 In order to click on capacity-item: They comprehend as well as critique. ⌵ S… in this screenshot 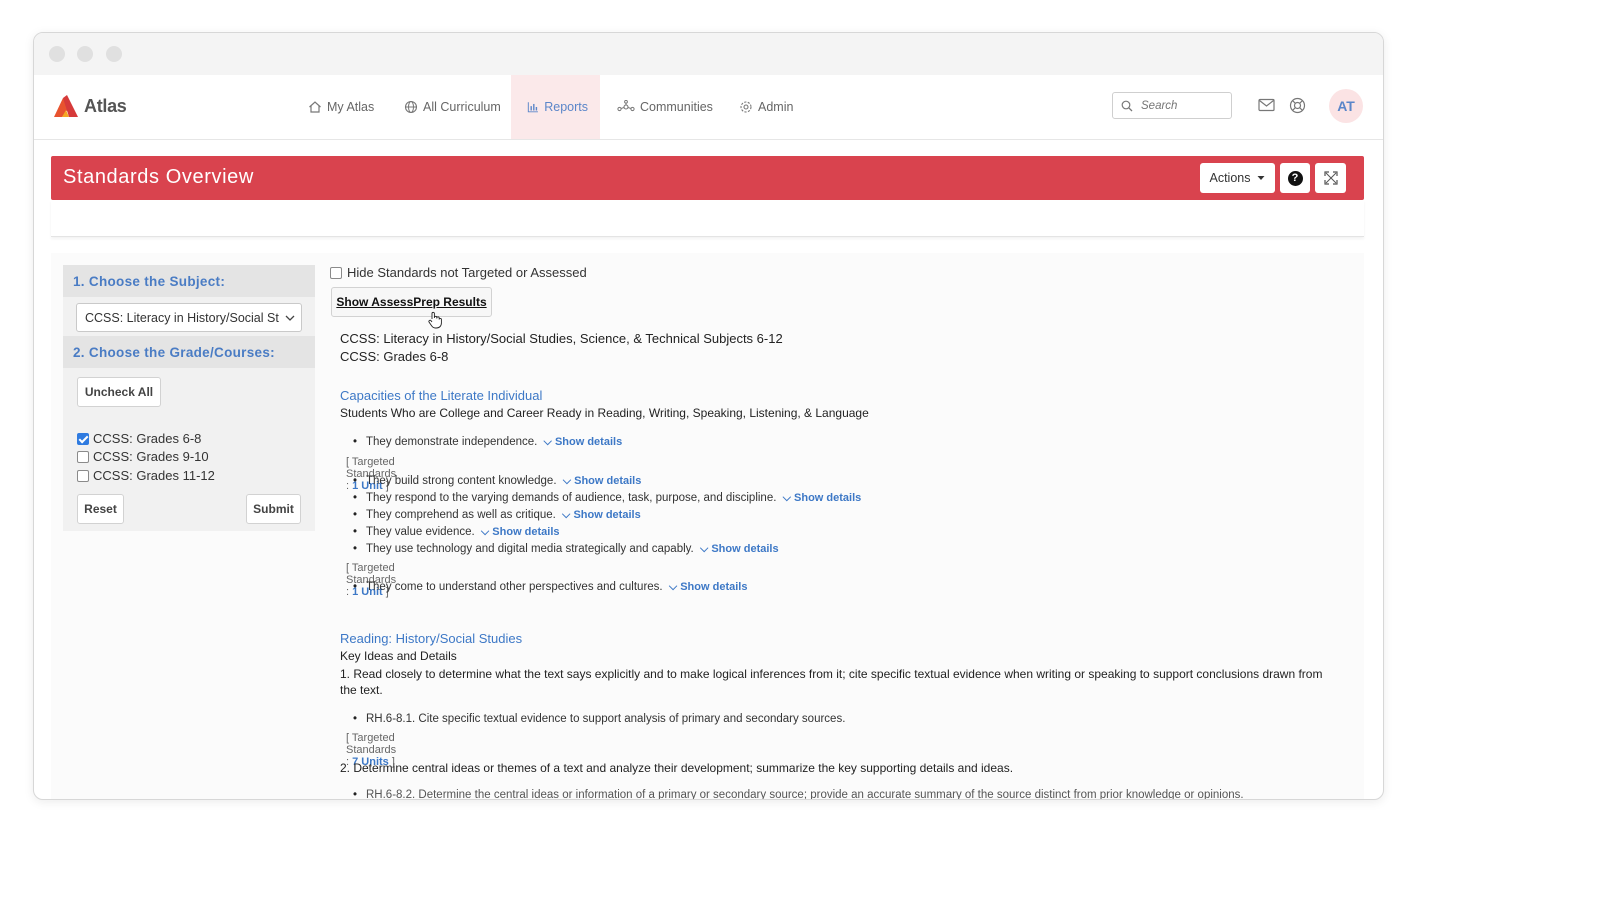, I will do `click(497, 515)`.